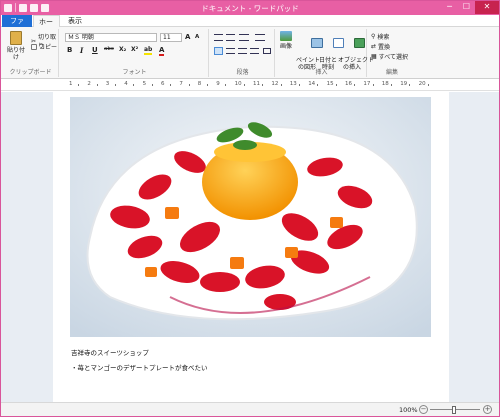  What do you see at coordinates (75, 21) in the screenshot?
I see `tab-view: 表示` at bounding box center [75, 21].